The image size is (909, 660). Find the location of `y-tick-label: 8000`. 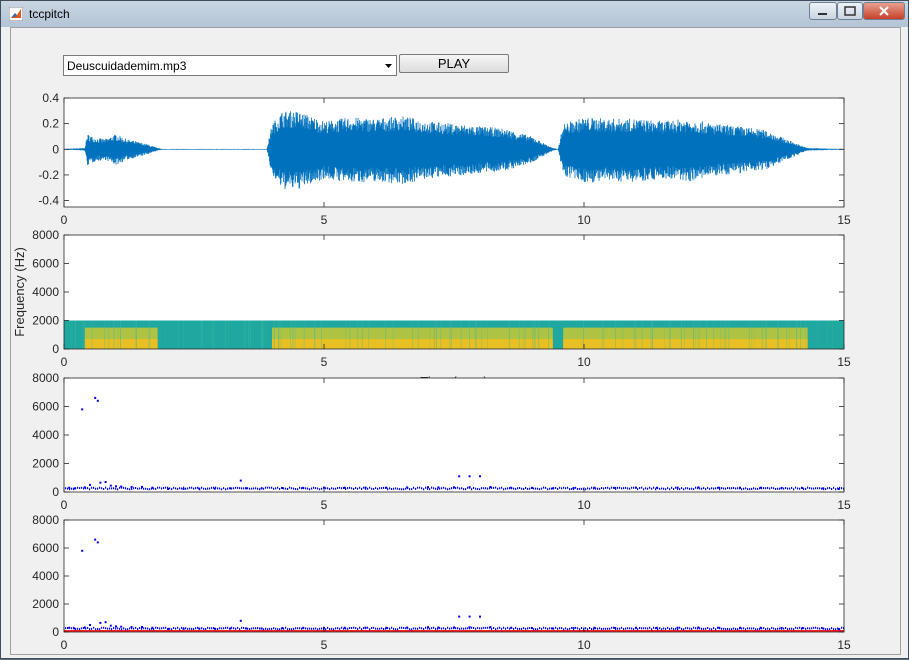

y-tick-label: 8000 is located at coordinates (45, 235).